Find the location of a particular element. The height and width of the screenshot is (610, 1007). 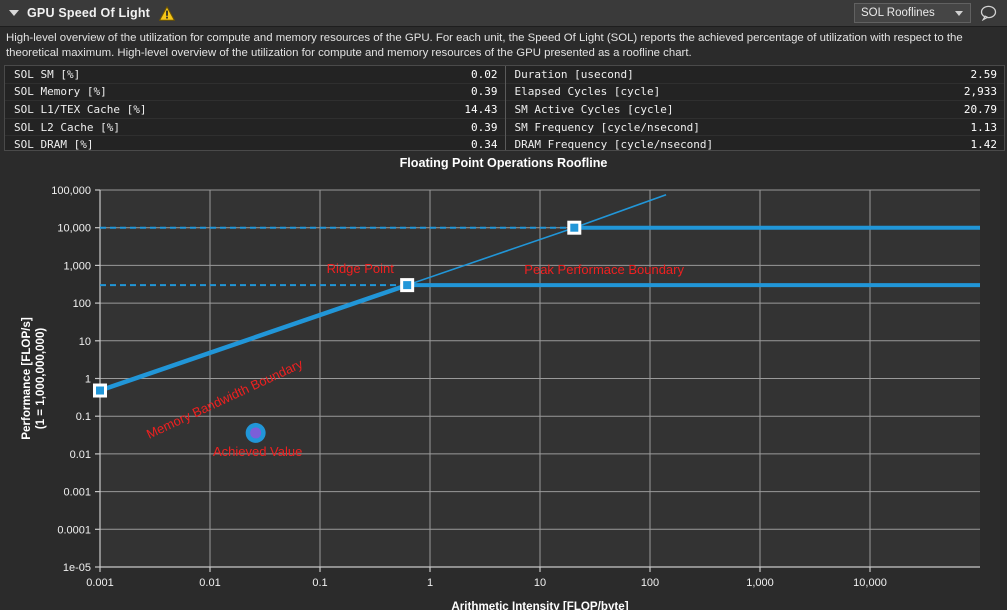

x-tick-label: 10,000 is located at coordinates (870, 583).